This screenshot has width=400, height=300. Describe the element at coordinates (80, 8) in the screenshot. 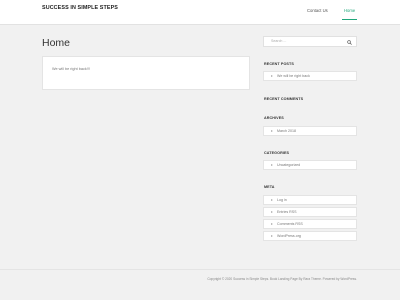

I see `site-title: SUCCESS IN SIMPLE STEPS` at that location.